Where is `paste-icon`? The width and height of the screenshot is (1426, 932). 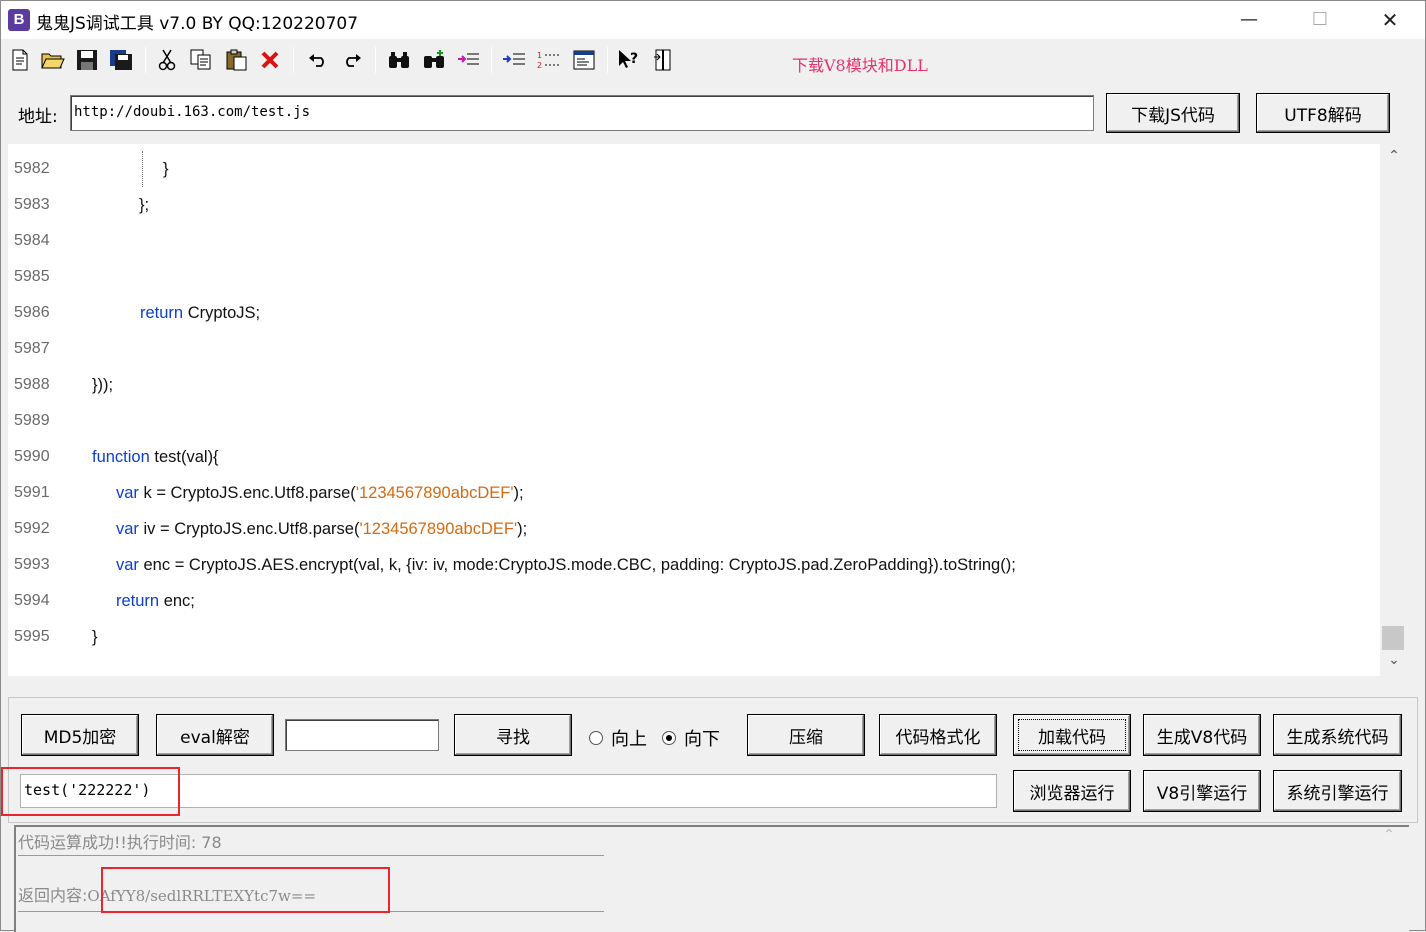
paste-icon is located at coordinates (236, 60).